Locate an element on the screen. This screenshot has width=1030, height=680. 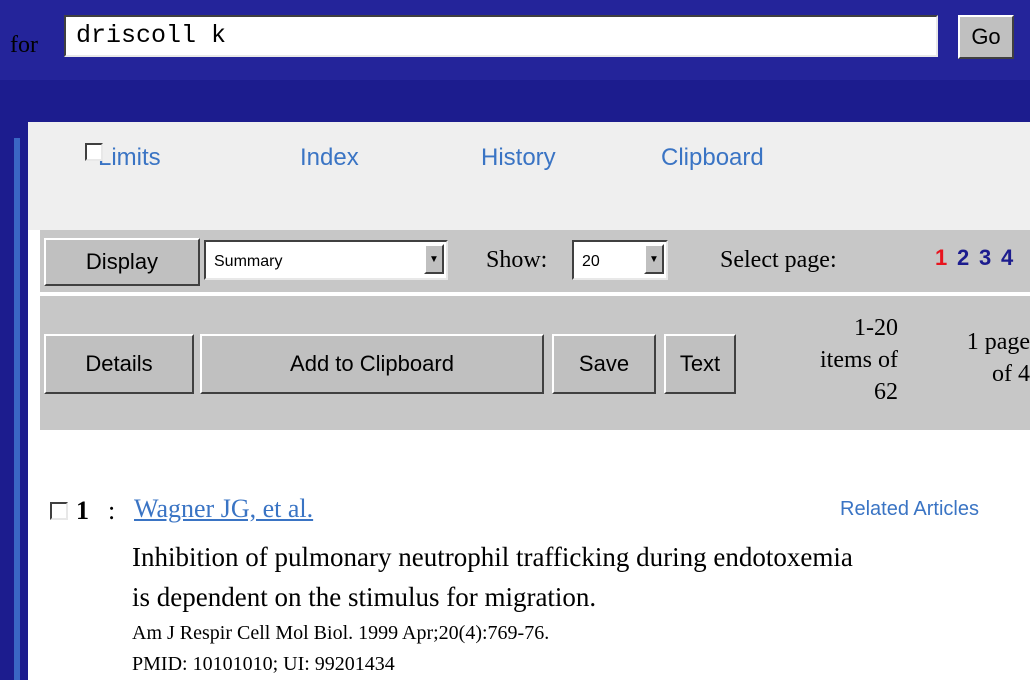
page-current: 1 page is located at coordinates (998, 342).